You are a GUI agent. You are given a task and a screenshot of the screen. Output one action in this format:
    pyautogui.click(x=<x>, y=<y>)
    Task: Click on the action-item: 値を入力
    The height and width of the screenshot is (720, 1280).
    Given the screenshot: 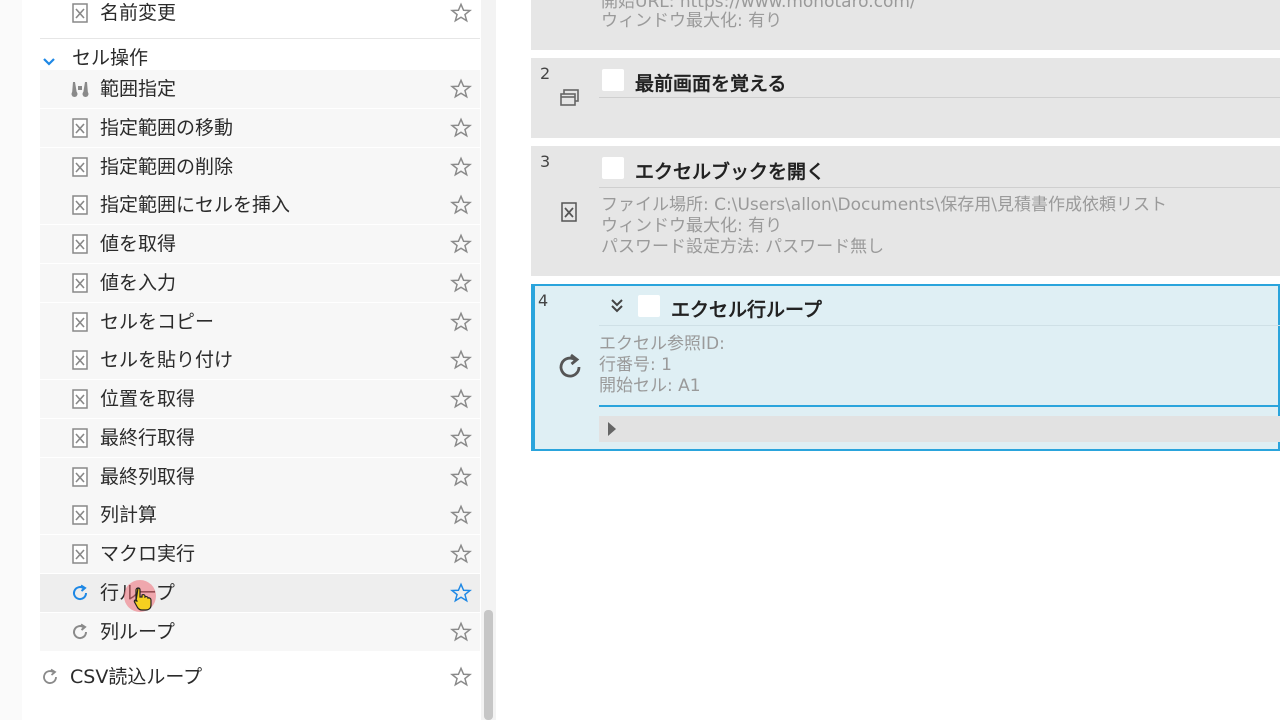 What is the action you would take?
    pyautogui.click(x=260, y=283)
    